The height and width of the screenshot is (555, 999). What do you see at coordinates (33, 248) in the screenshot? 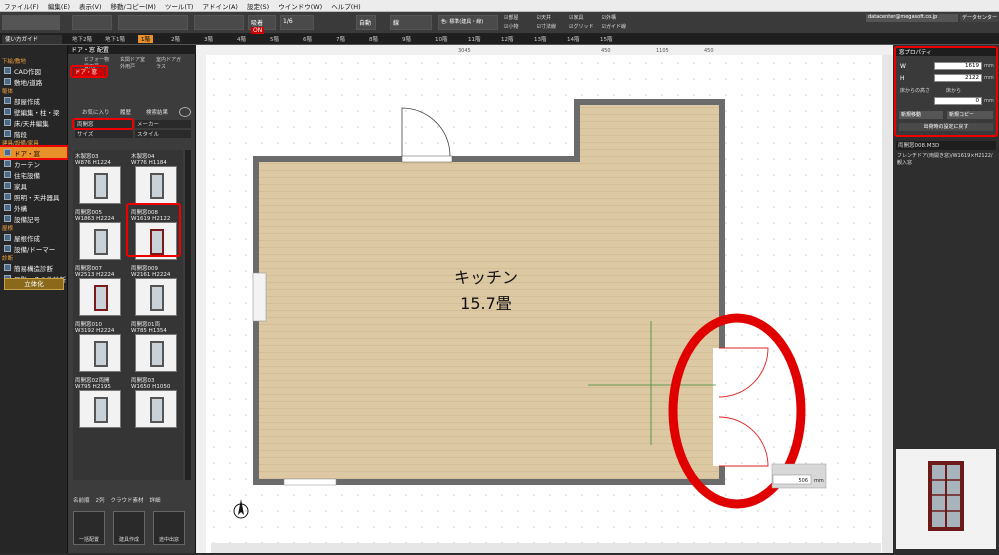
I see `nav-item-3-1: 設備/ドーマー` at bounding box center [33, 248].